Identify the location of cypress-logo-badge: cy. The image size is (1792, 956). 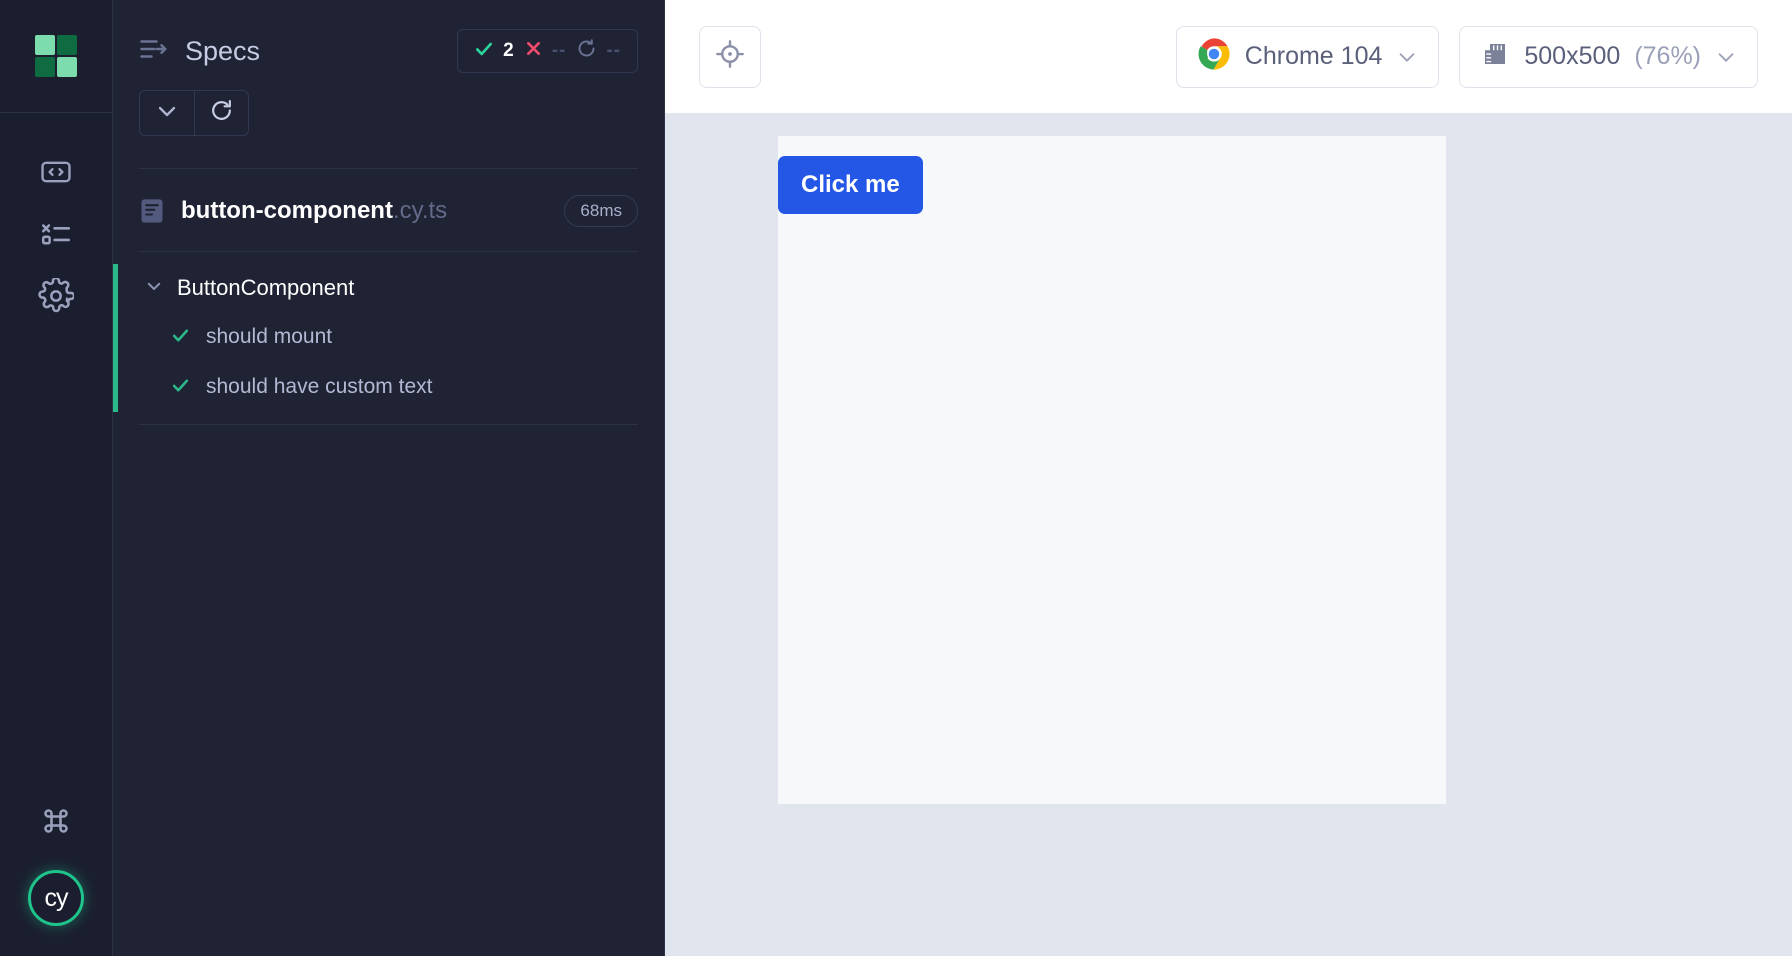
(56, 898).